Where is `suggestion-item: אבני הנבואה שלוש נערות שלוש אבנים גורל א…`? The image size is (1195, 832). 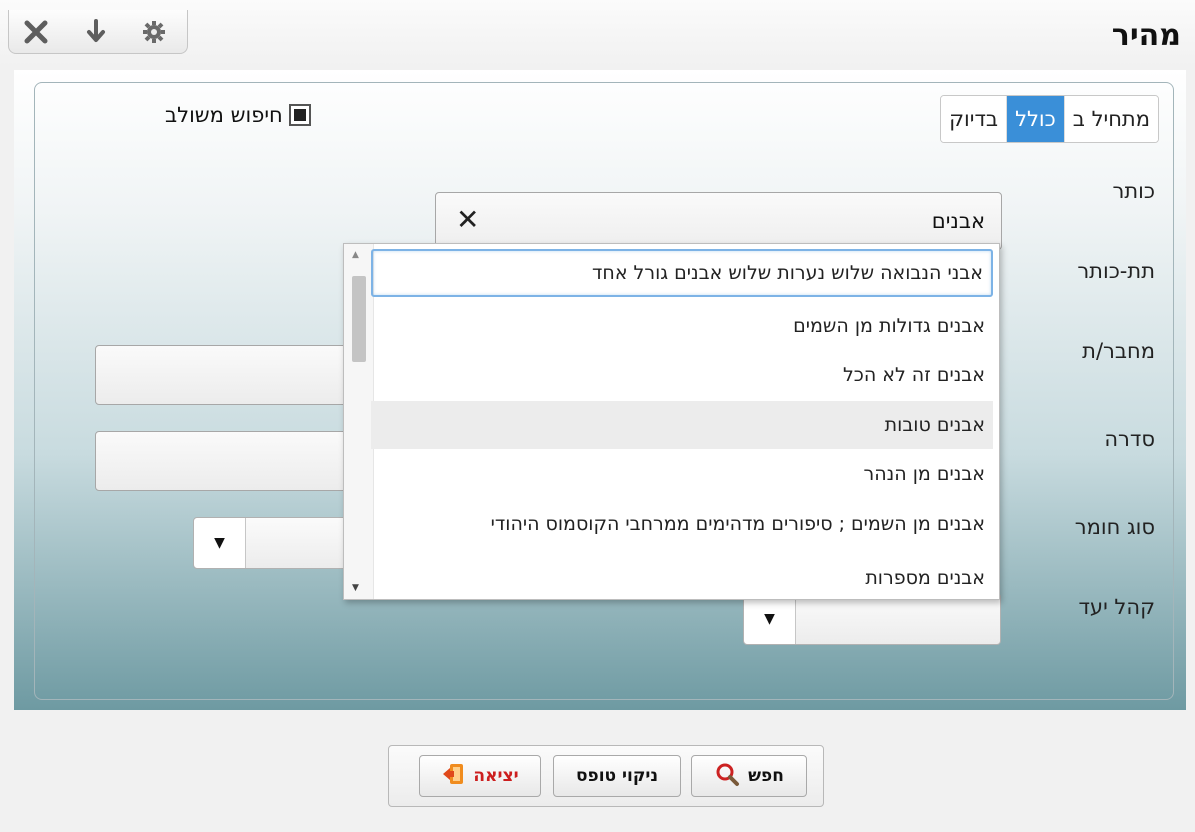 suggestion-item: אבני הנבואה שלוש נערות שלוש אבנים גורל א… is located at coordinates (682, 273).